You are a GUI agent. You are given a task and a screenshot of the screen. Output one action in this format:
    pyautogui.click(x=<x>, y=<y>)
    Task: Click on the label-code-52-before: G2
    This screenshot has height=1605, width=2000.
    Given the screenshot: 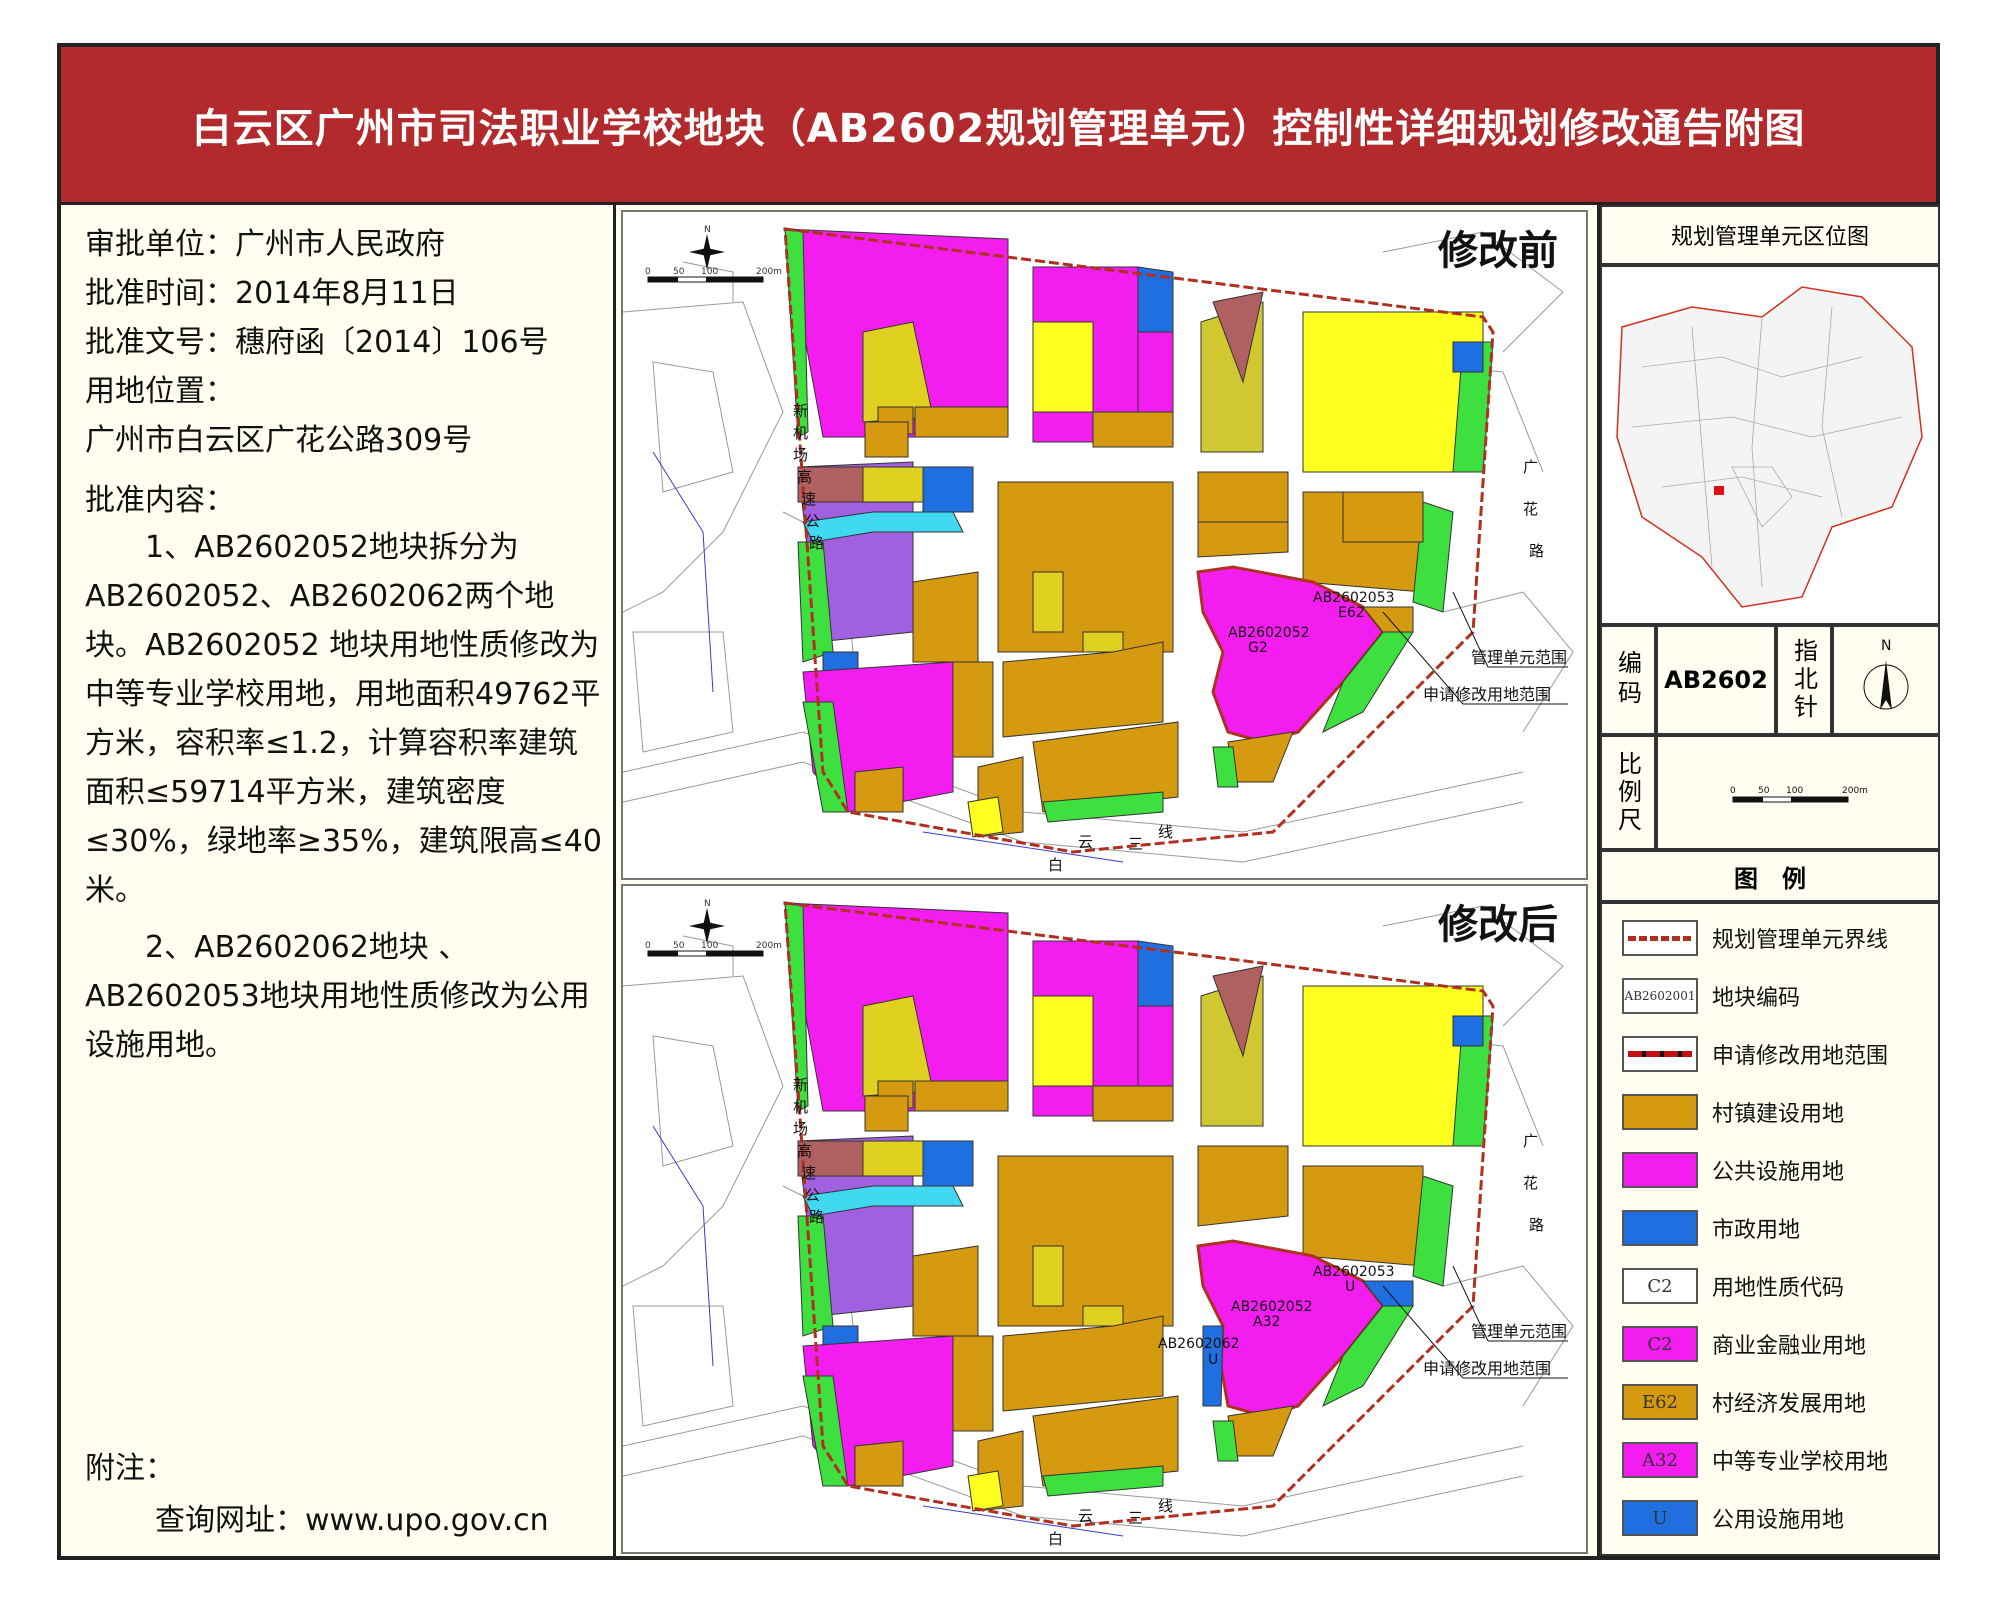 What is the action you would take?
    pyautogui.click(x=1258, y=648)
    